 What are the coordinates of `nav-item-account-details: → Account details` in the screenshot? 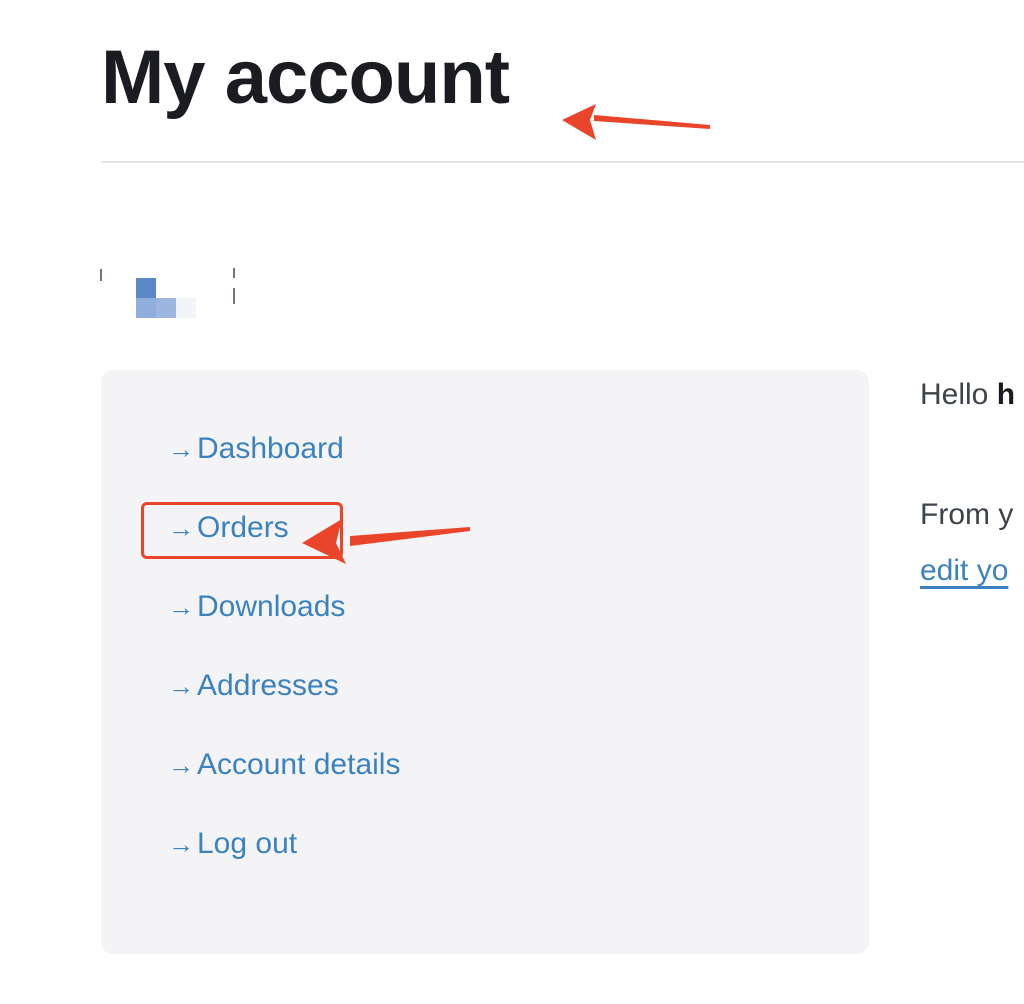 It's located at (284, 783).